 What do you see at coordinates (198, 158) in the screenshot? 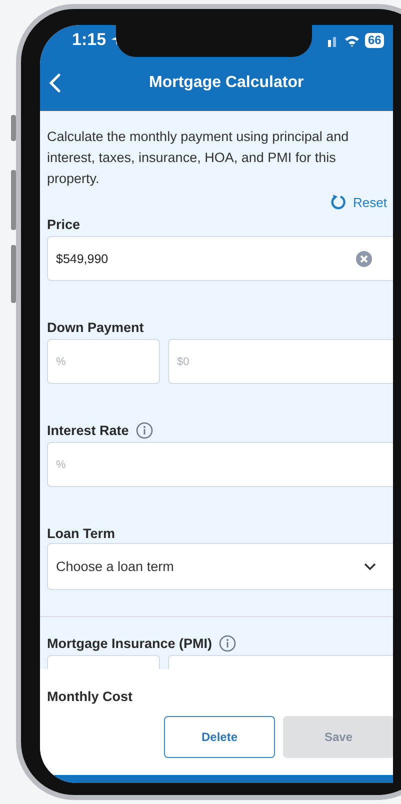
I see `description-text: Calculate the monthly payment using principal and interest, taxes, insurance, HOA, and PMI for this property.` at bounding box center [198, 158].